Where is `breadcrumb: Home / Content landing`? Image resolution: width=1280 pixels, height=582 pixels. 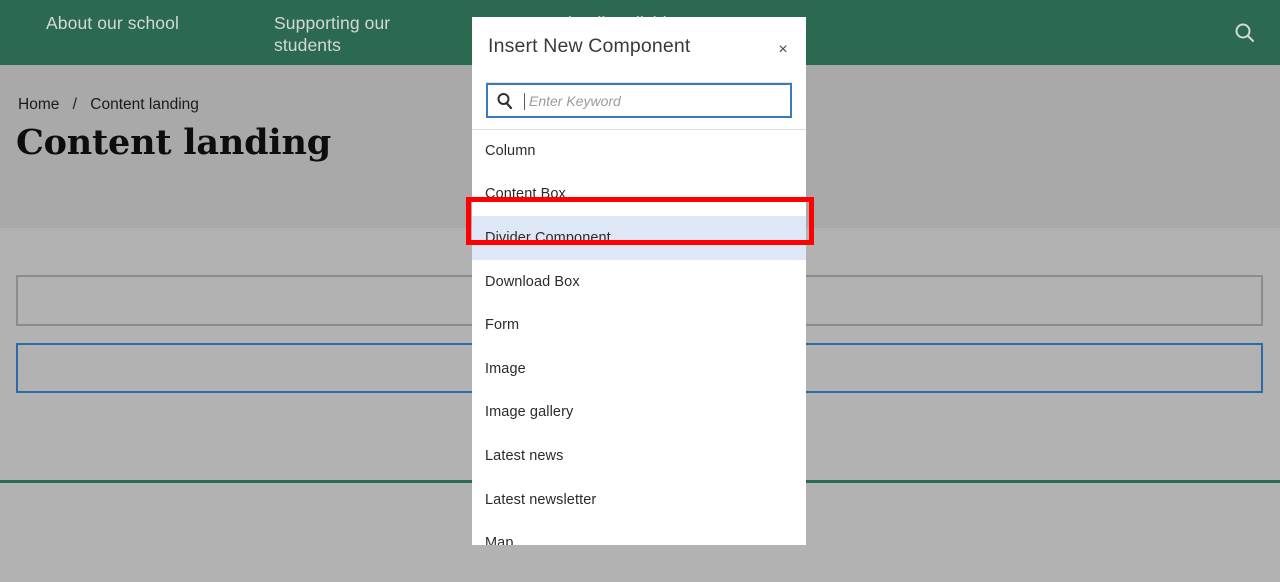 breadcrumb: Home / Content landing is located at coordinates (108, 105).